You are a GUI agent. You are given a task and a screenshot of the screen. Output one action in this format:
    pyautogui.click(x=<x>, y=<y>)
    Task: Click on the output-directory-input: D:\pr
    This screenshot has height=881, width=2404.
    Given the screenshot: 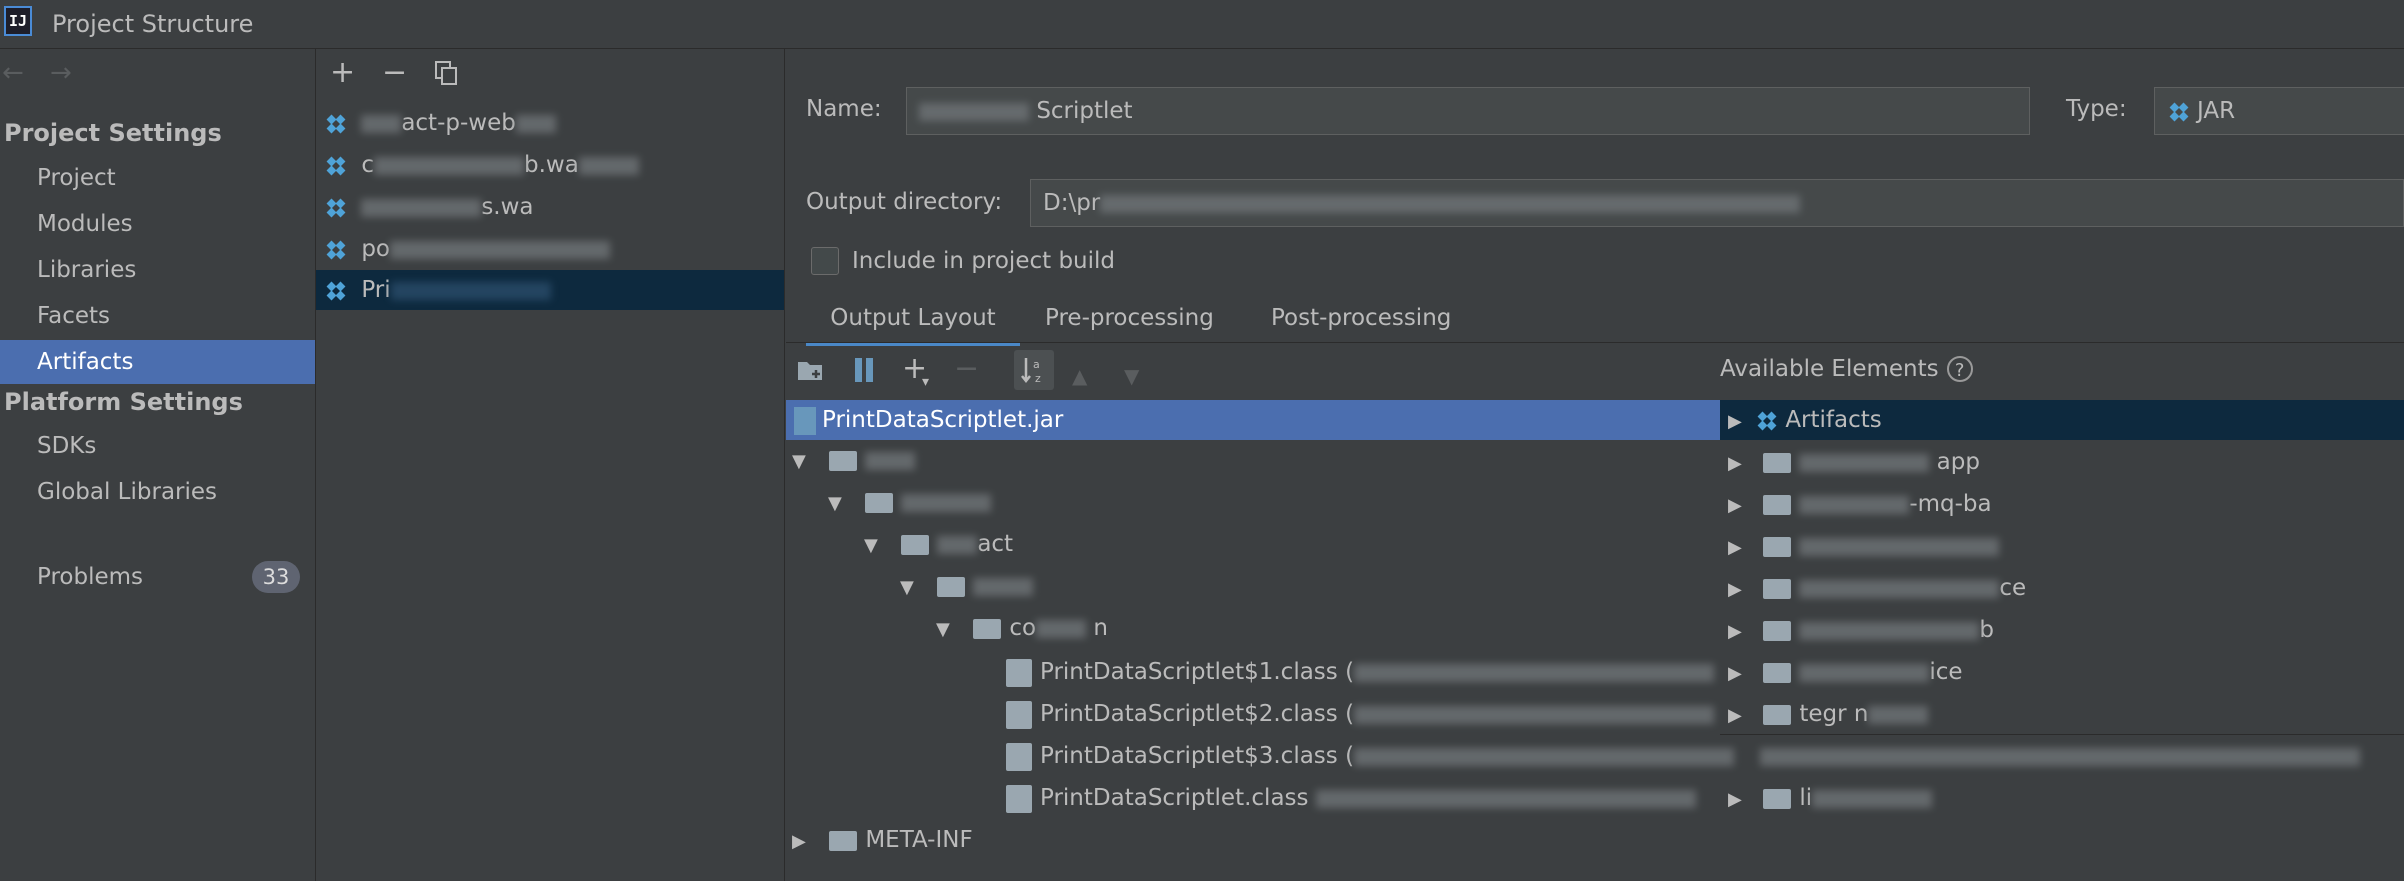 What is the action you would take?
    pyautogui.click(x=1717, y=203)
    